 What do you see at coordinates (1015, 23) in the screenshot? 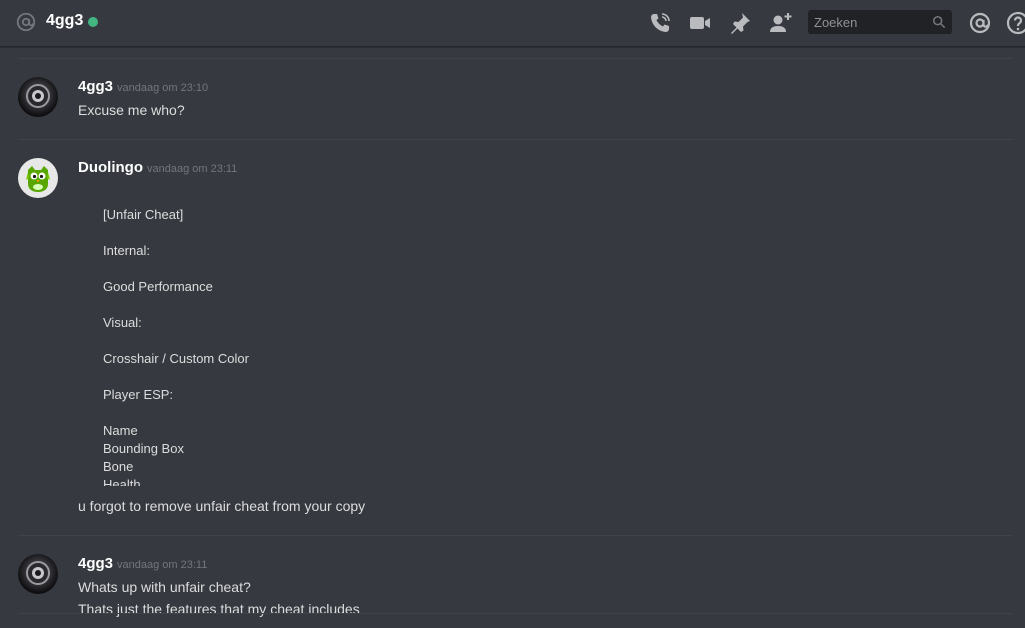
I see `help-icon` at bounding box center [1015, 23].